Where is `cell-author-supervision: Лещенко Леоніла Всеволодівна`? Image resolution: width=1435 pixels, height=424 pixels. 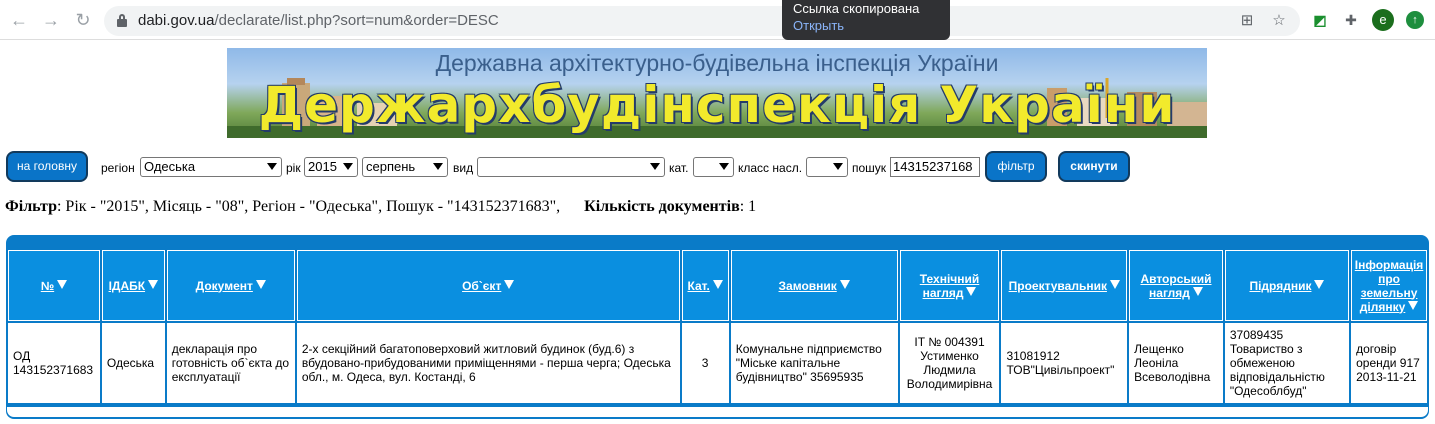
cell-author-supervision: Лещенко Леоніла Всеволодівна is located at coordinates (1176, 363).